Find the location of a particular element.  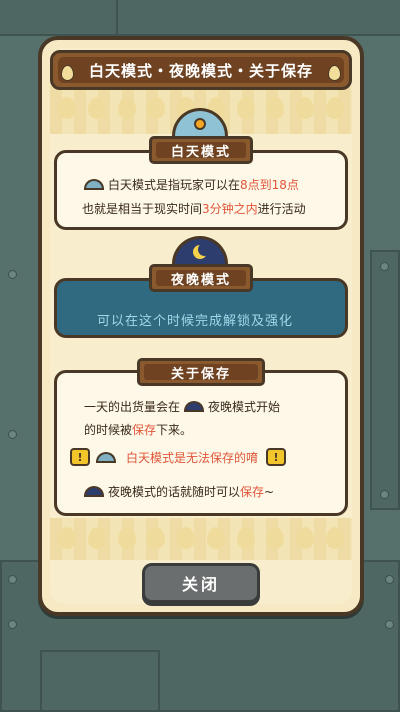

dialog-title: 白天模式・夜晚模式・关于保存 is located at coordinates (200, 70).